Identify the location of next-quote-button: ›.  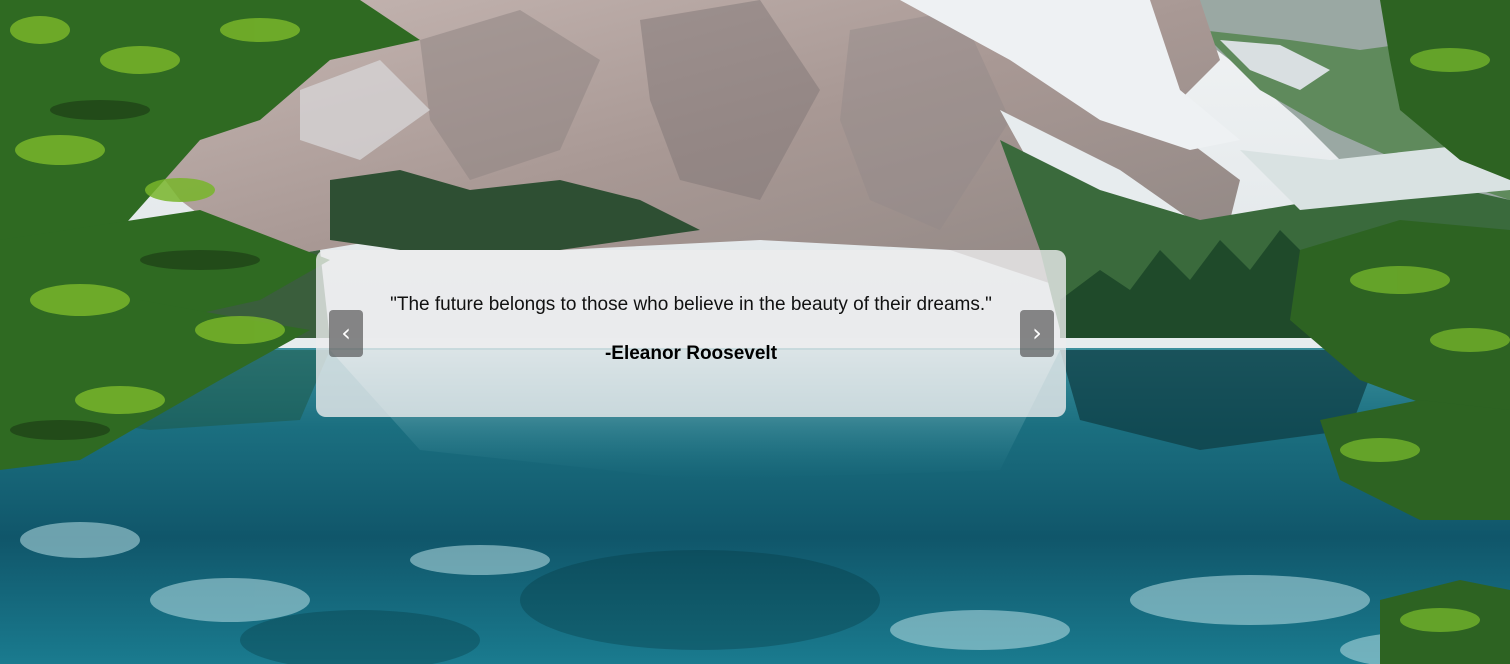
(1037, 333).